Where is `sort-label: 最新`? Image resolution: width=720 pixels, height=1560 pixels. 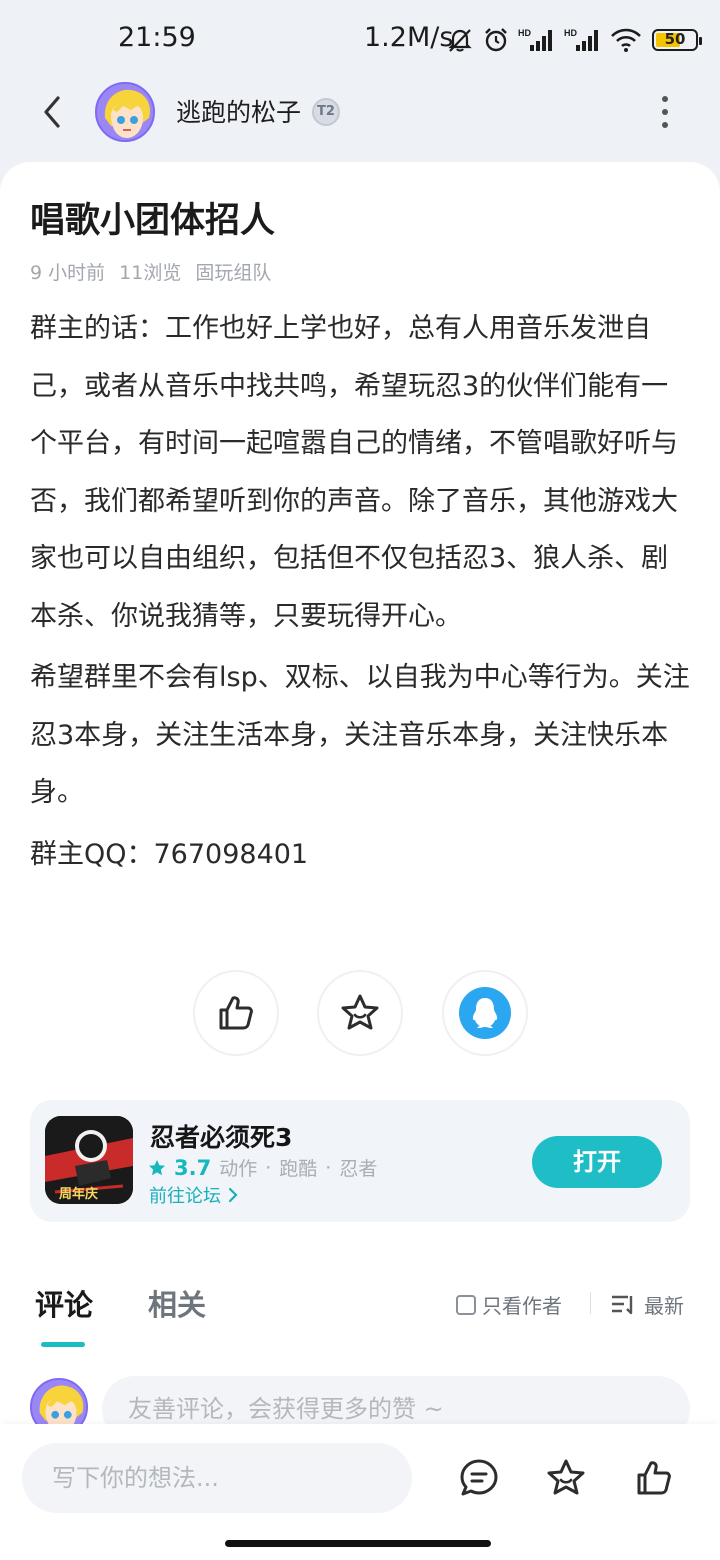
sort-label: 最新 is located at coordinates (664, 1306).